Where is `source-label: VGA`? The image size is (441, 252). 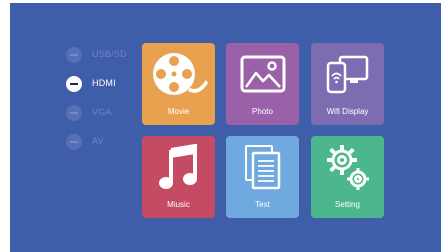 source-label: VGA is located at coordinates (102, 112).